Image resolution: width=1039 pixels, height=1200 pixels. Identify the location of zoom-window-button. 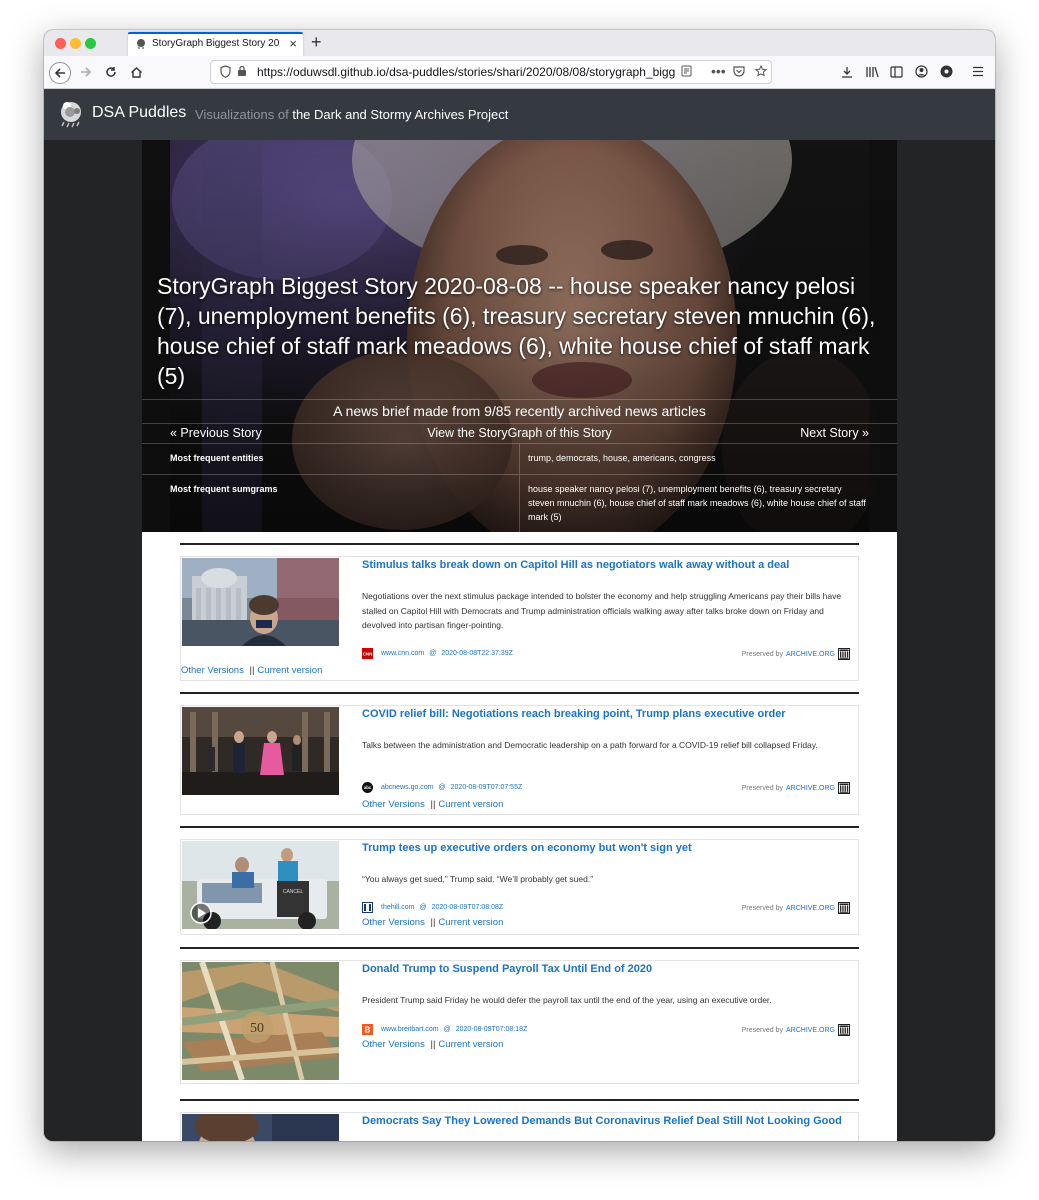
(90, 43).